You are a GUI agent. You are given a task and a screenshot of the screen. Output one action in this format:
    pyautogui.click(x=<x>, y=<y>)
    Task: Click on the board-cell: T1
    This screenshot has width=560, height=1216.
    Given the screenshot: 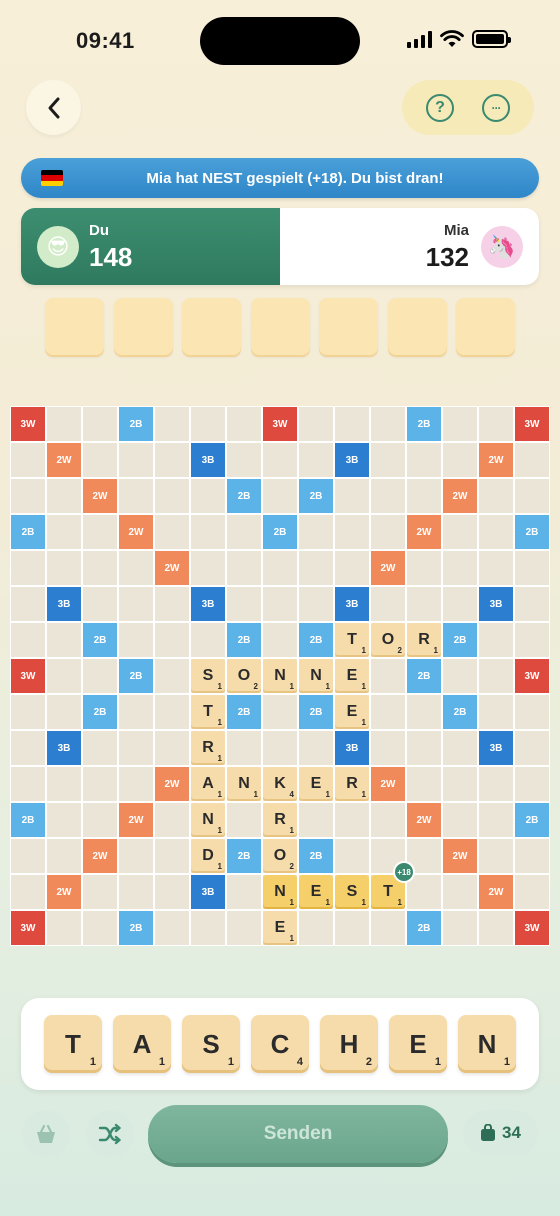 What is the action you would take?
    pyautogui.click(x=208, y=712)
    